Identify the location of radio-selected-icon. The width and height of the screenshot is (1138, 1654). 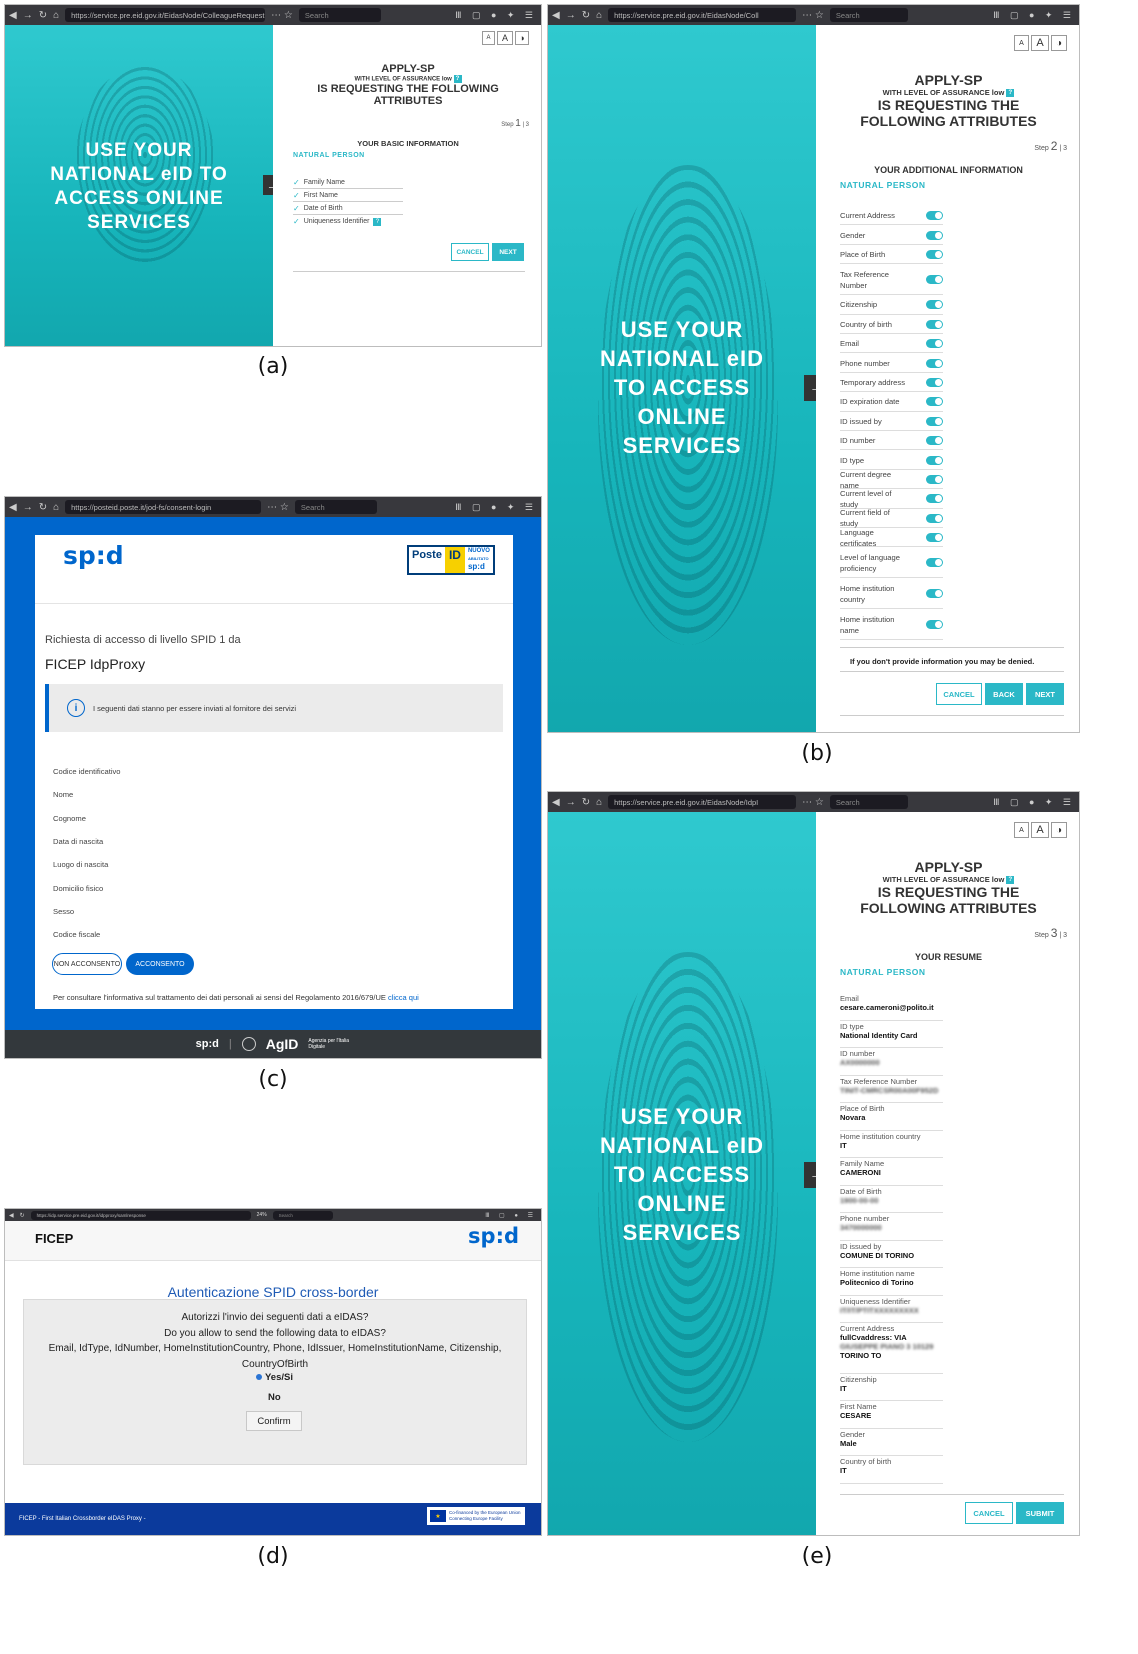
(259, 1377).